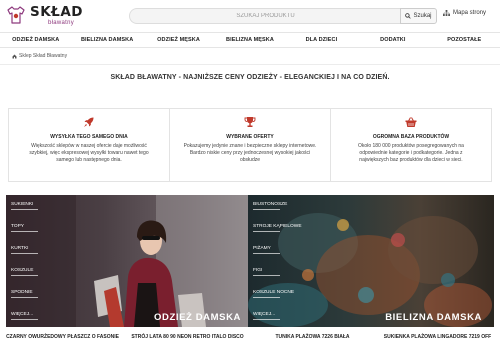 This screenshot has height=348, width=500. I want to click on feature-title: WYBRANE OFERTY, so click(250, 137).